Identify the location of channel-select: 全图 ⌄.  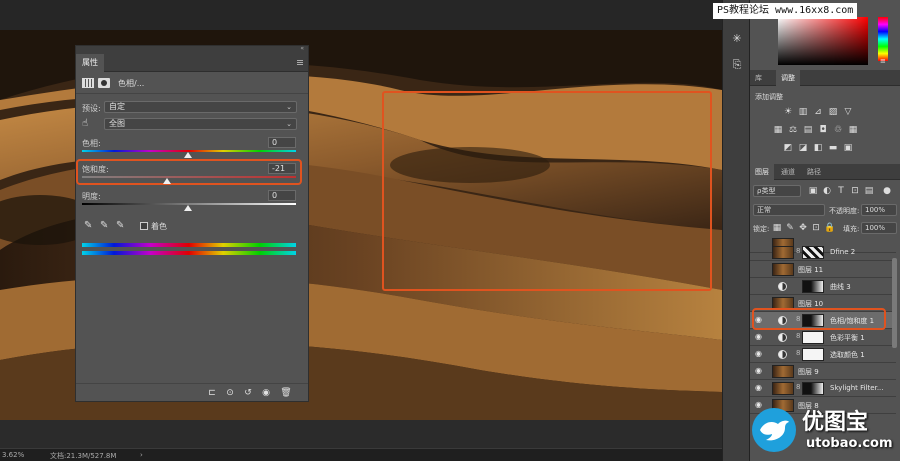
(200, 124).